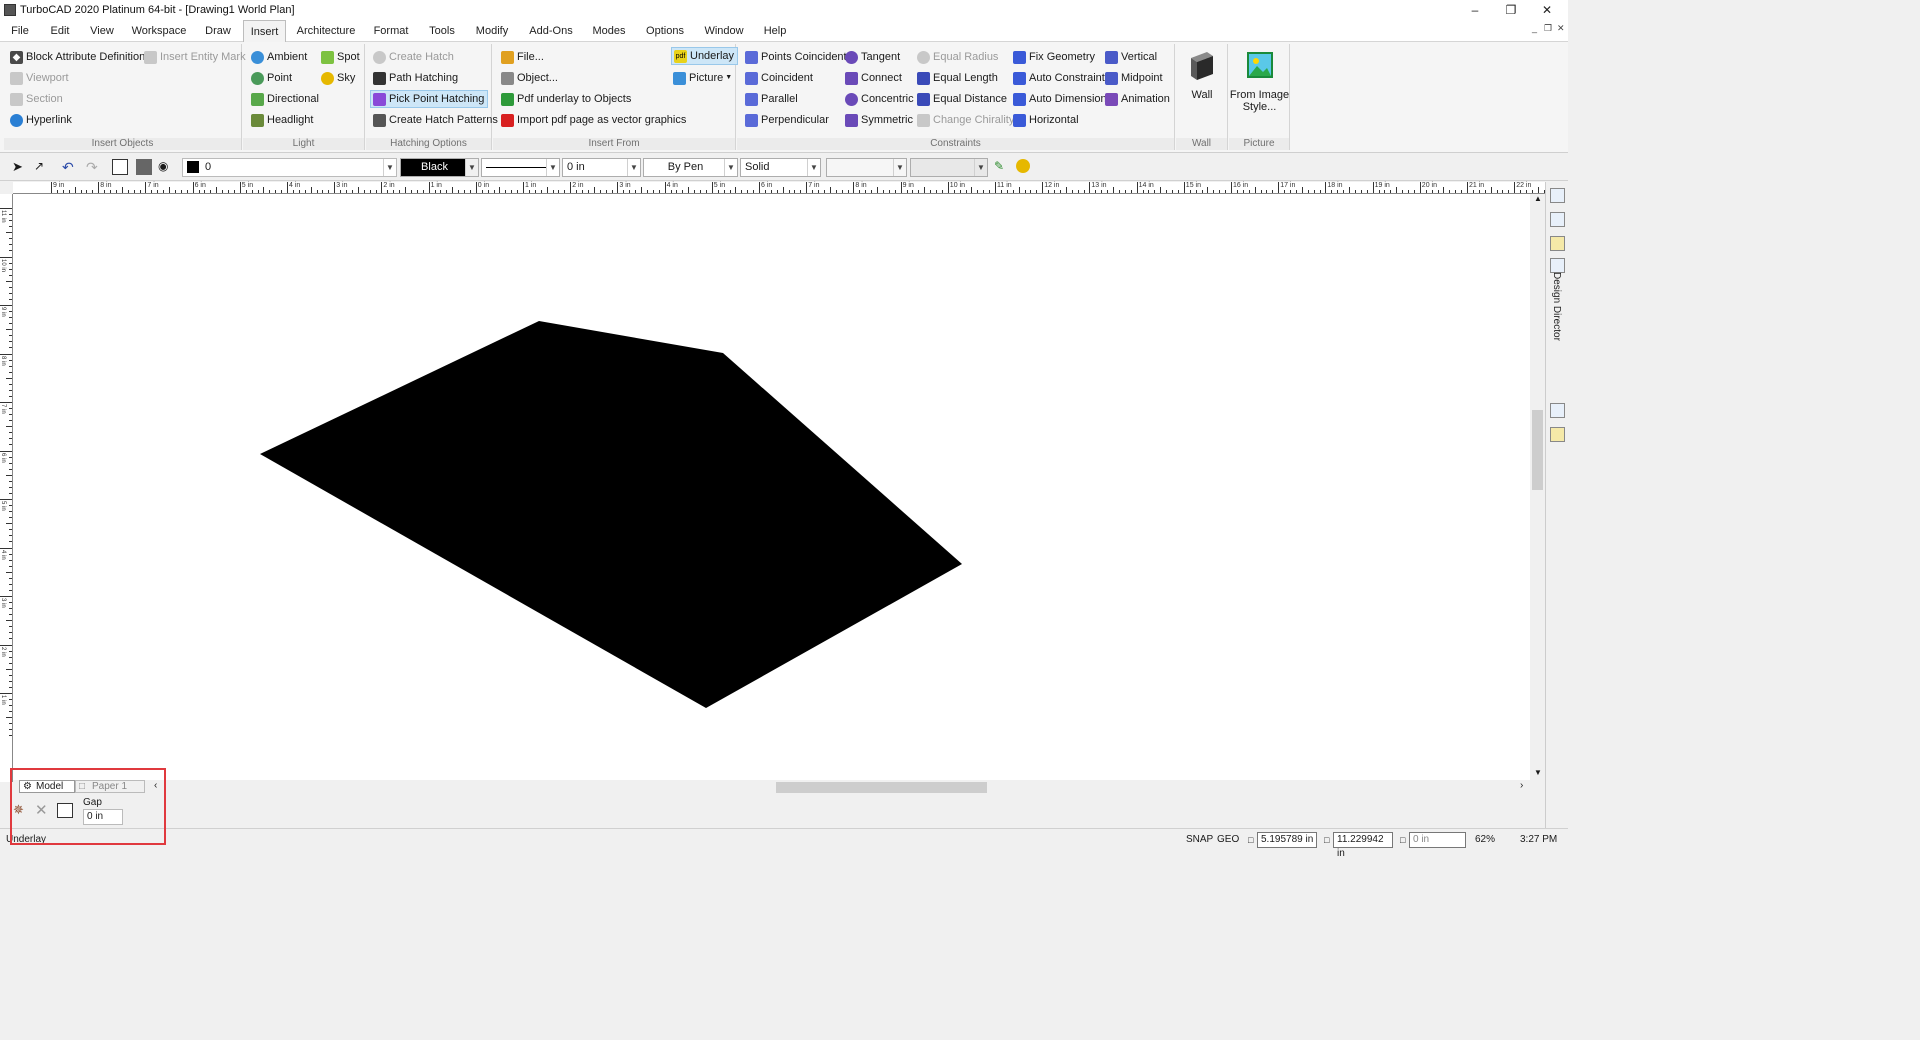 This screenshot has height=1040, width=1920. I want to click on line-width-select: 0 in ▼, so click(601, 167).